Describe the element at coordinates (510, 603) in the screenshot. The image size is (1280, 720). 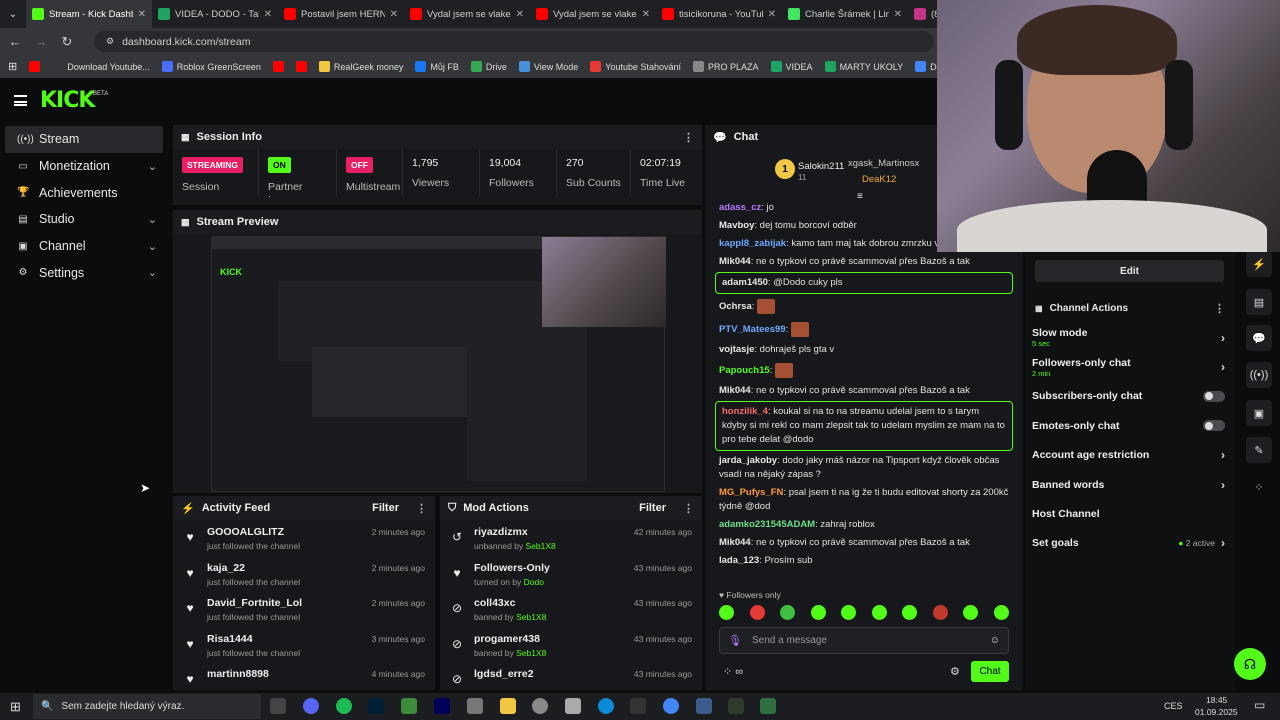
I see `mod-action-target: coll43xc` at that location.